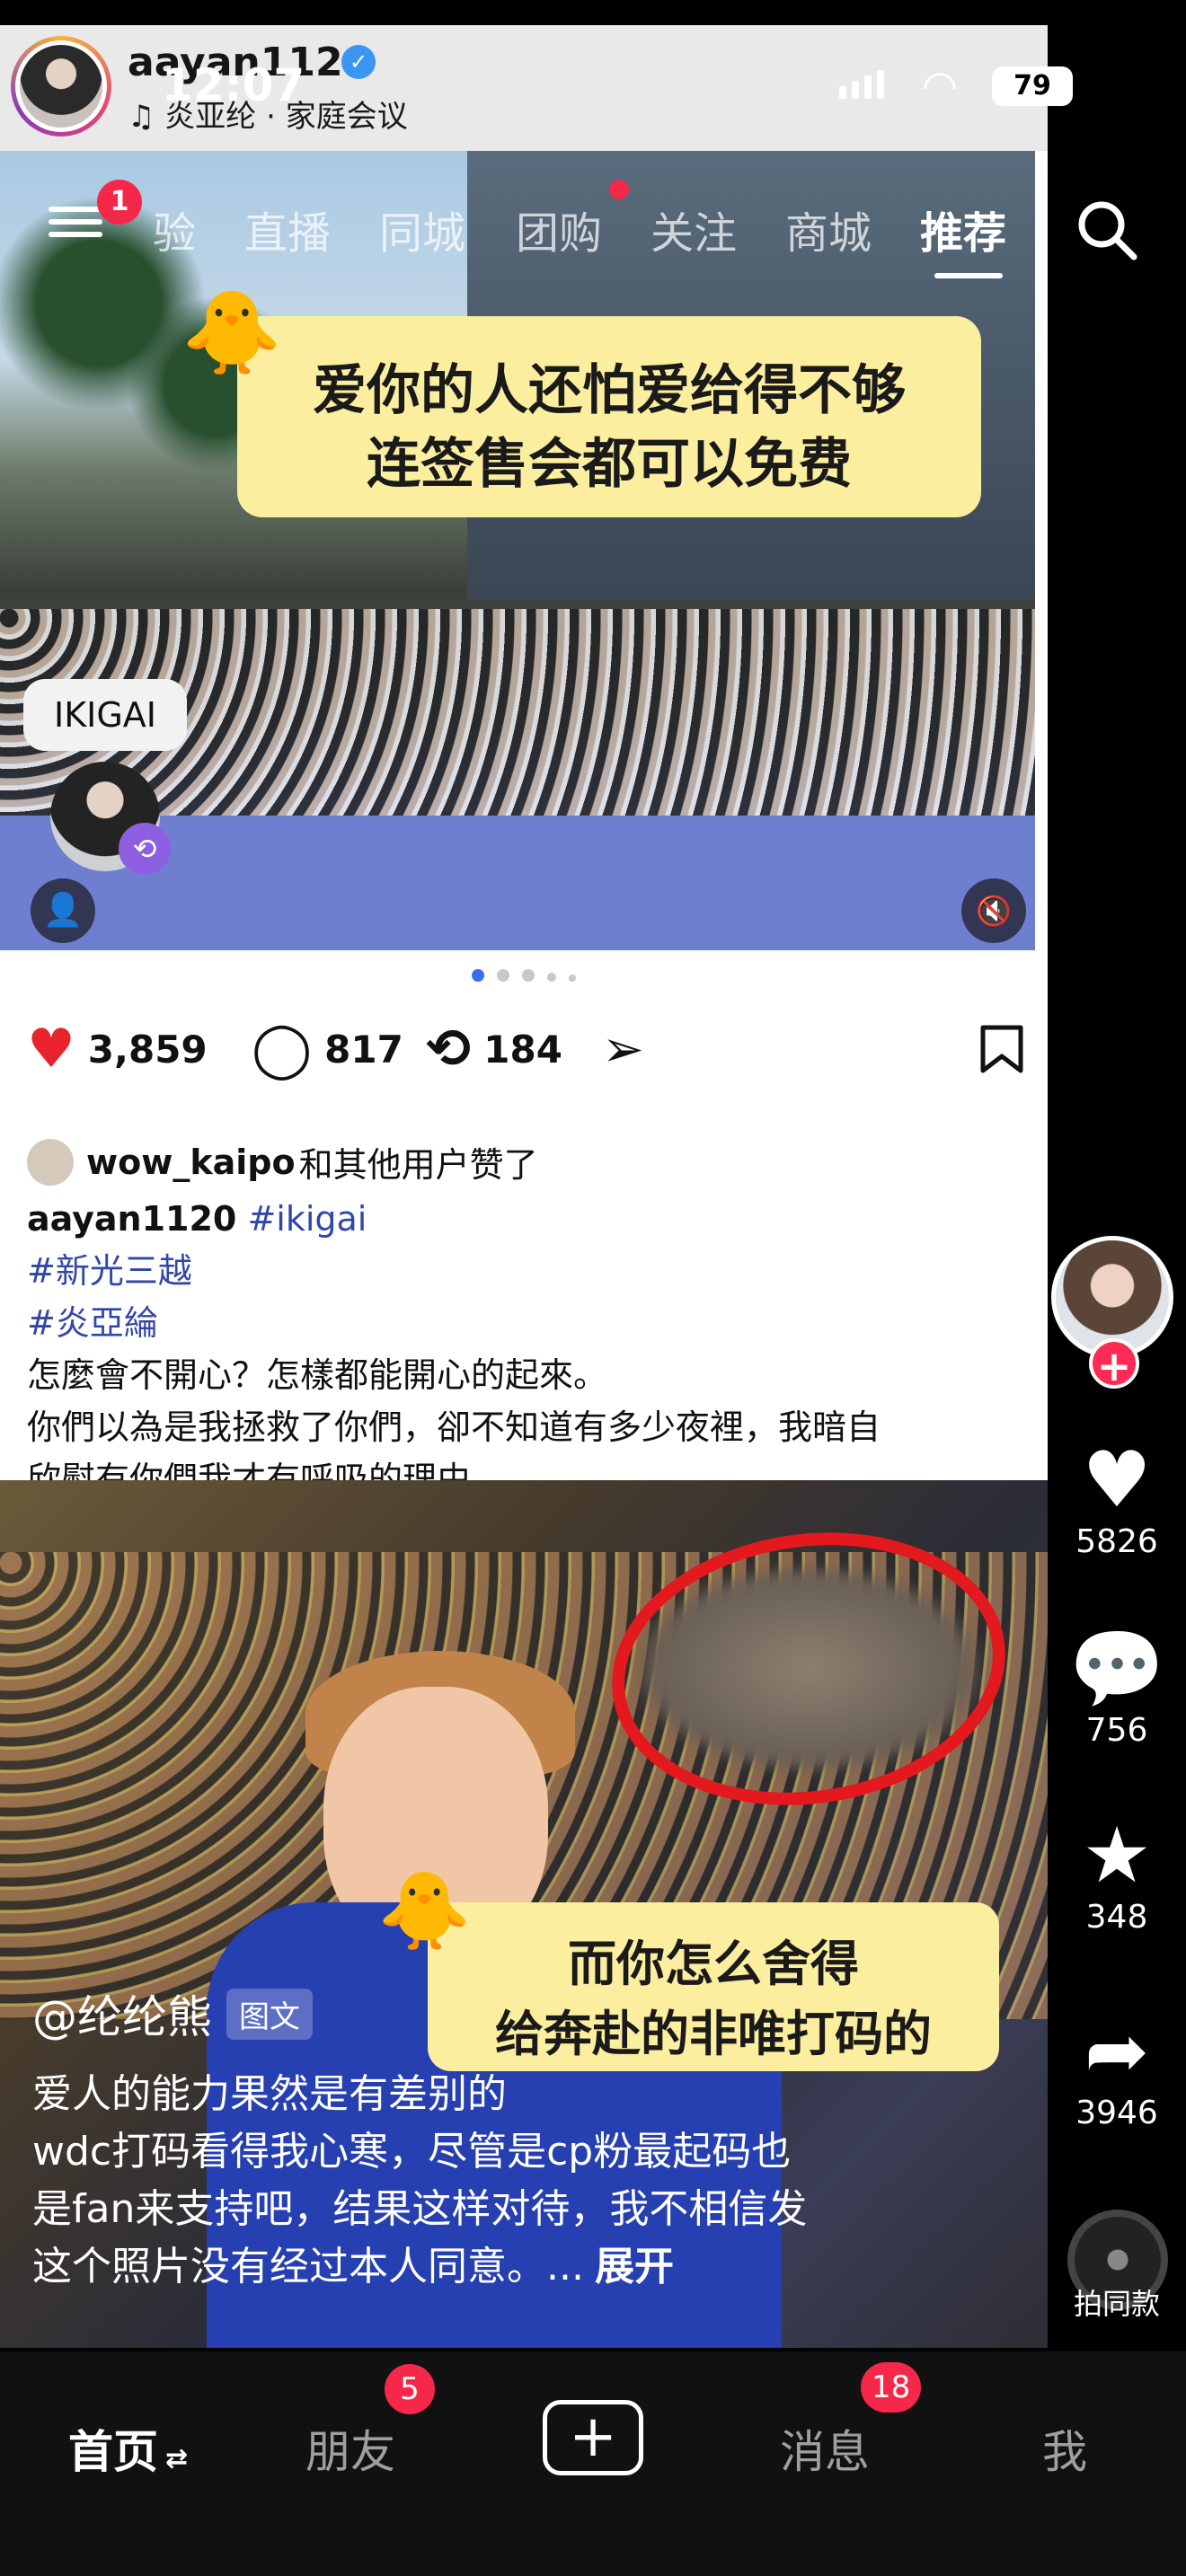 The image size is (1186, 2576). I want to click on tab-live: 直播, so click(287, 229).